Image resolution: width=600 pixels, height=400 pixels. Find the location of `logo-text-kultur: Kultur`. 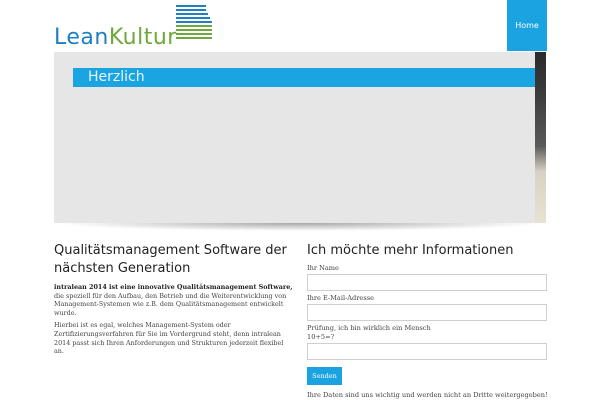

logo-text-kultur: Kultur is located at coordinates (142, 37).